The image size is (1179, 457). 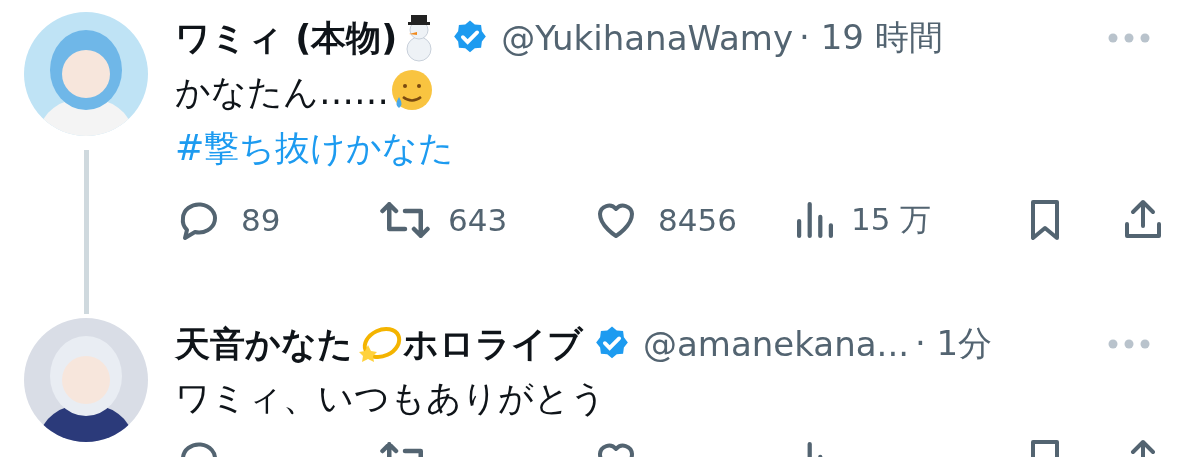 I want to click on reply-button: 89, so click(x=277, y=220).